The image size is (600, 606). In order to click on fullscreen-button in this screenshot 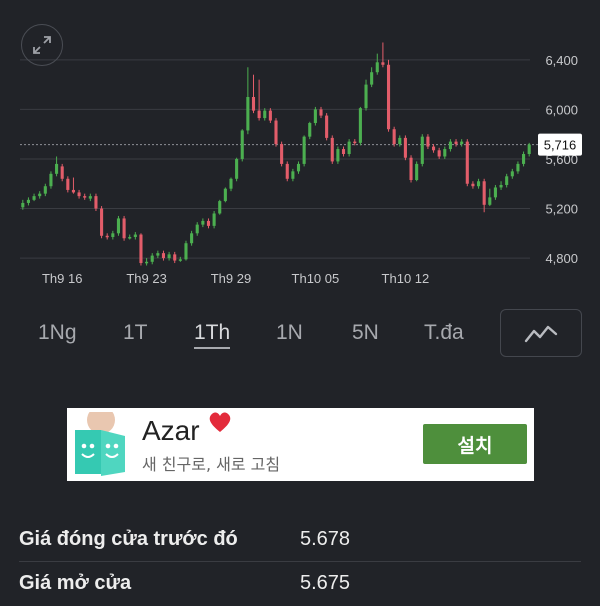, I will do `click(42, 45)`.